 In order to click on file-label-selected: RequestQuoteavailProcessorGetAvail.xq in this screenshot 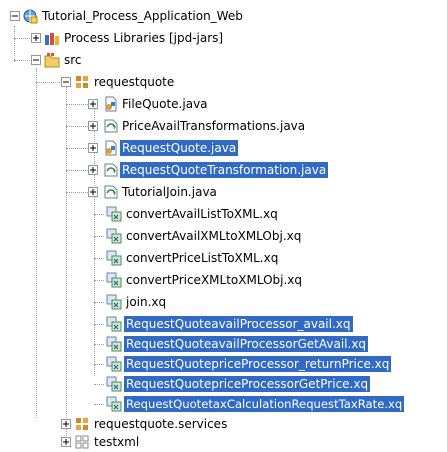, I will do `click(246, 344)`.